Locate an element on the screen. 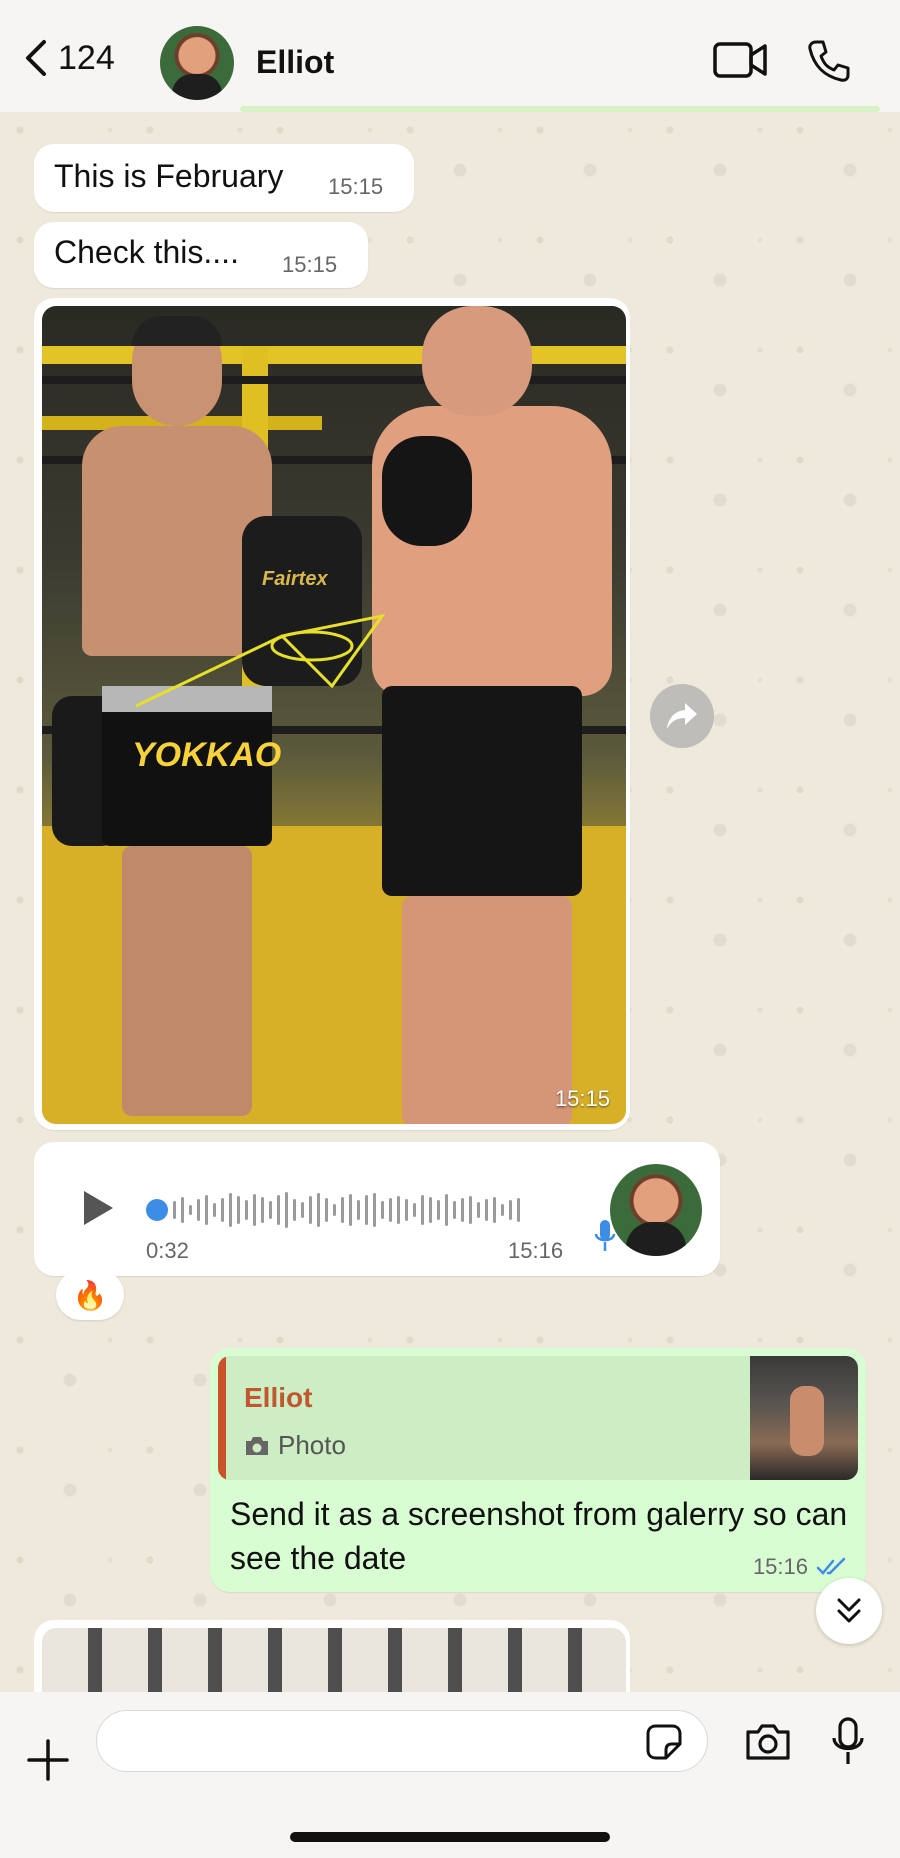 Image resolution: width=900 pixels, height=1858 pixels. unread-count: 124 is located at coordinates (86, 57).